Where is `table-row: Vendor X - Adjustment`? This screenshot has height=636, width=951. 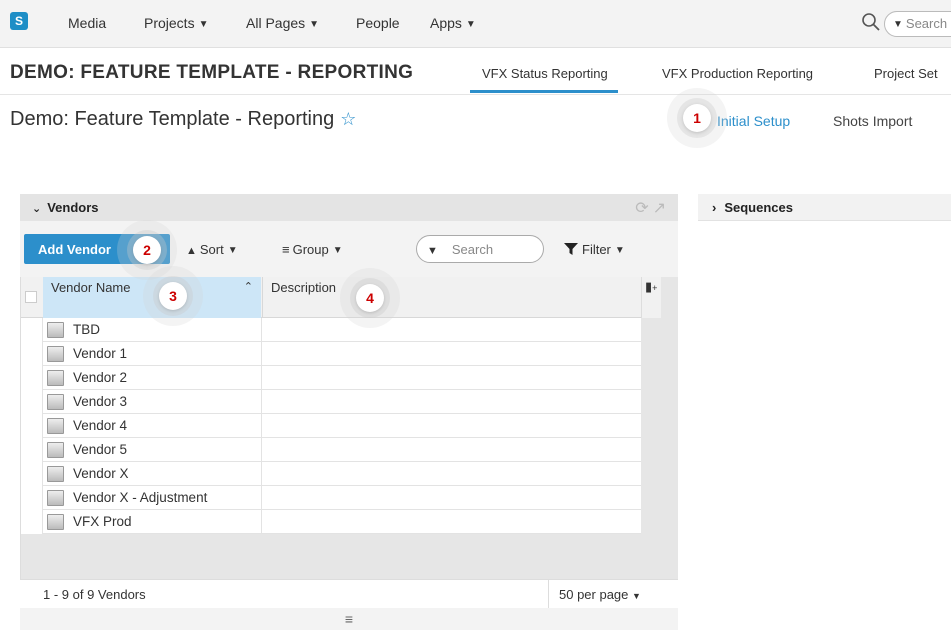
table-row: Vendor X - Adjustment is located at coordinates (342, 498).